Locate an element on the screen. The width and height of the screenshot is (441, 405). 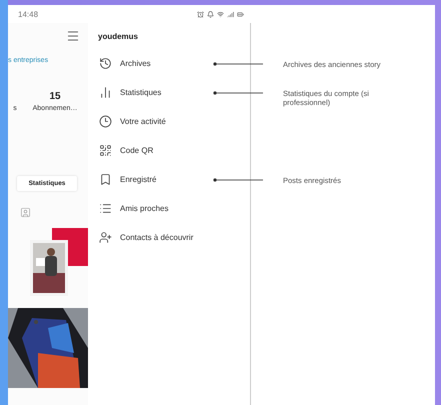
menu-item: Enregistré is located at coordinates (169, 179).